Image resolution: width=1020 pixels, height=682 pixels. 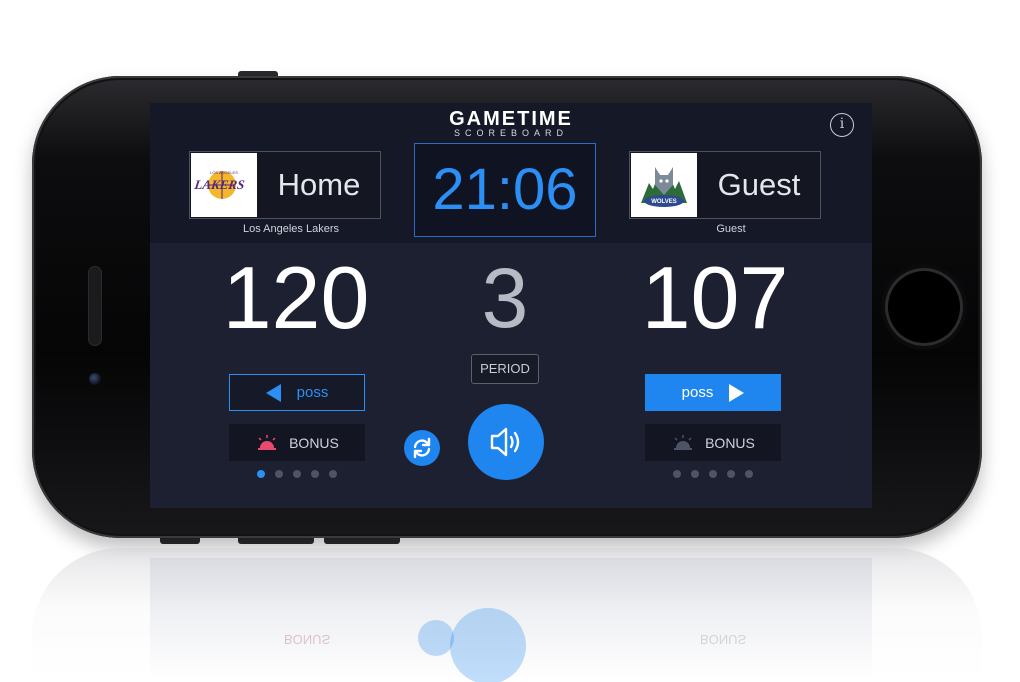 I want to click on horn-button, so click(x=506, y=442).